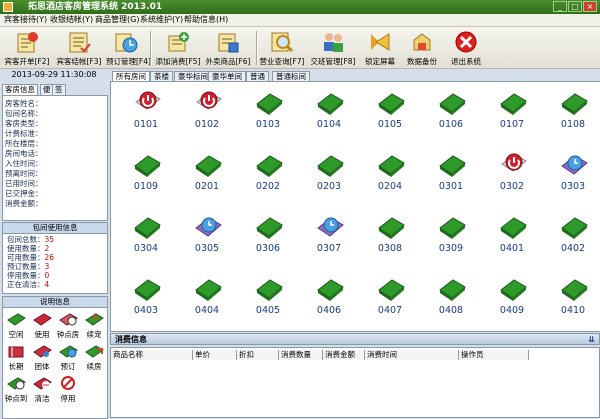 The height and width of the screenshot is (419, 600). What do you see at coordinates (329, 171) in the screenshot?
I see `room-tile: 0203` at bounding box center [329, 171].